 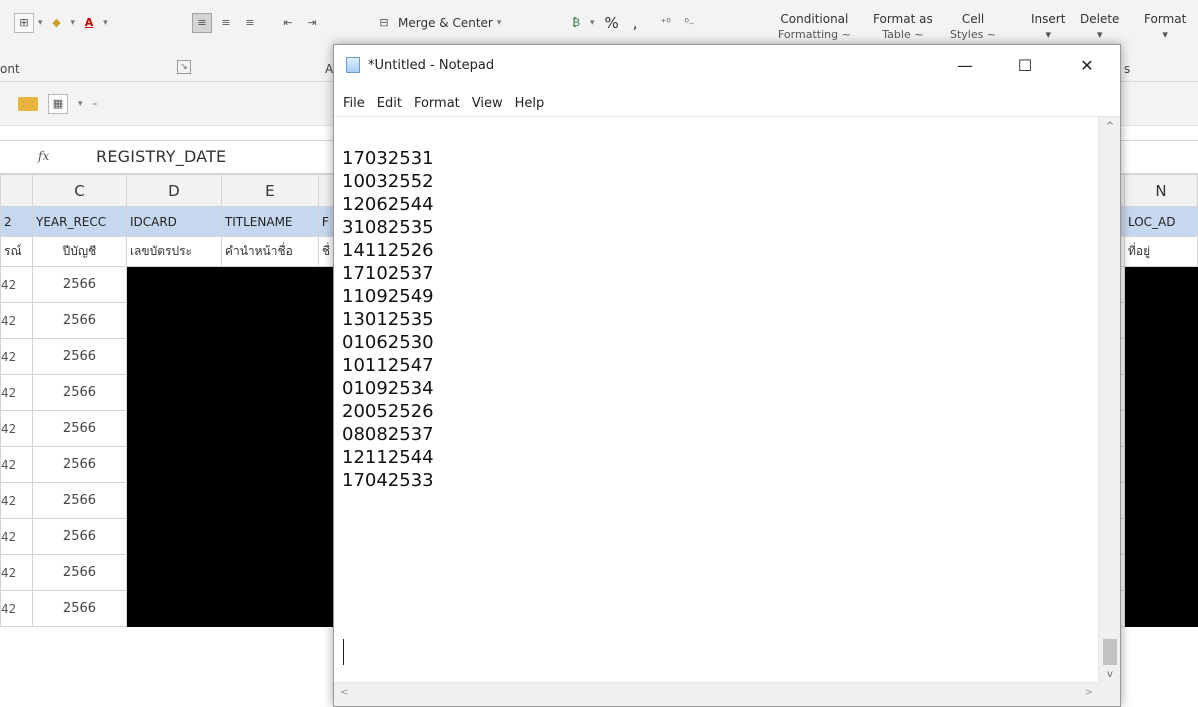 What do you see at coordinates (79, 221) in the screenshot?
I see `cell-year-record-header: YEAR_RECC` at bounding box center [79, 221].